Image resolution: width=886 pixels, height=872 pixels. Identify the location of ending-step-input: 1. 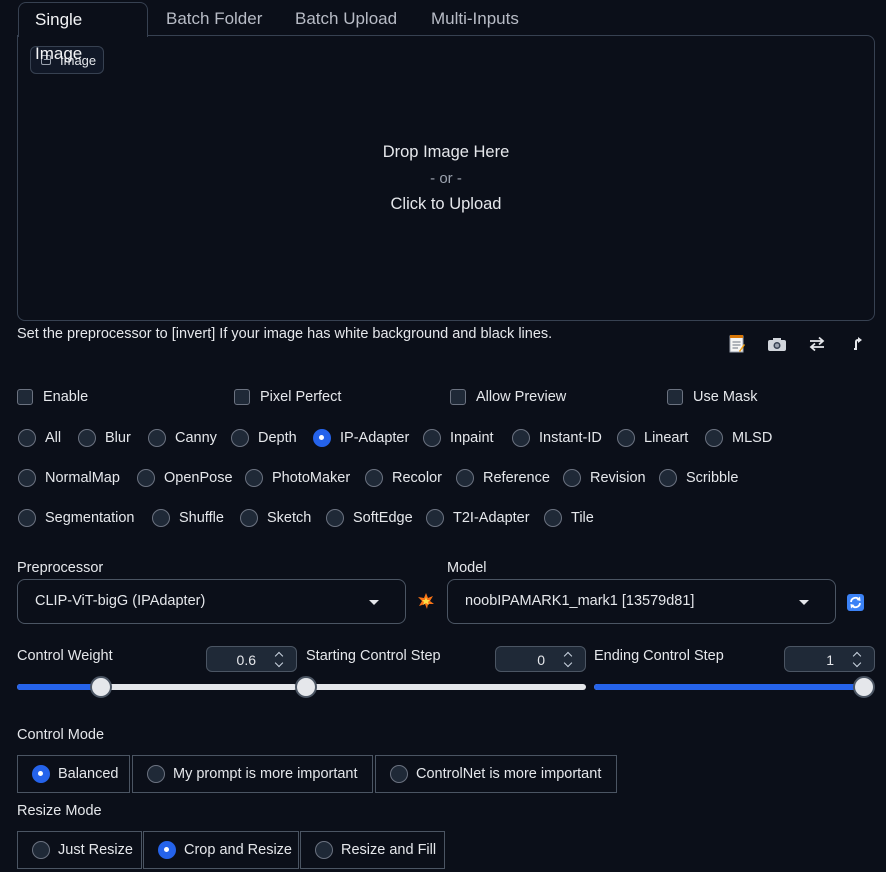
(829, 659).